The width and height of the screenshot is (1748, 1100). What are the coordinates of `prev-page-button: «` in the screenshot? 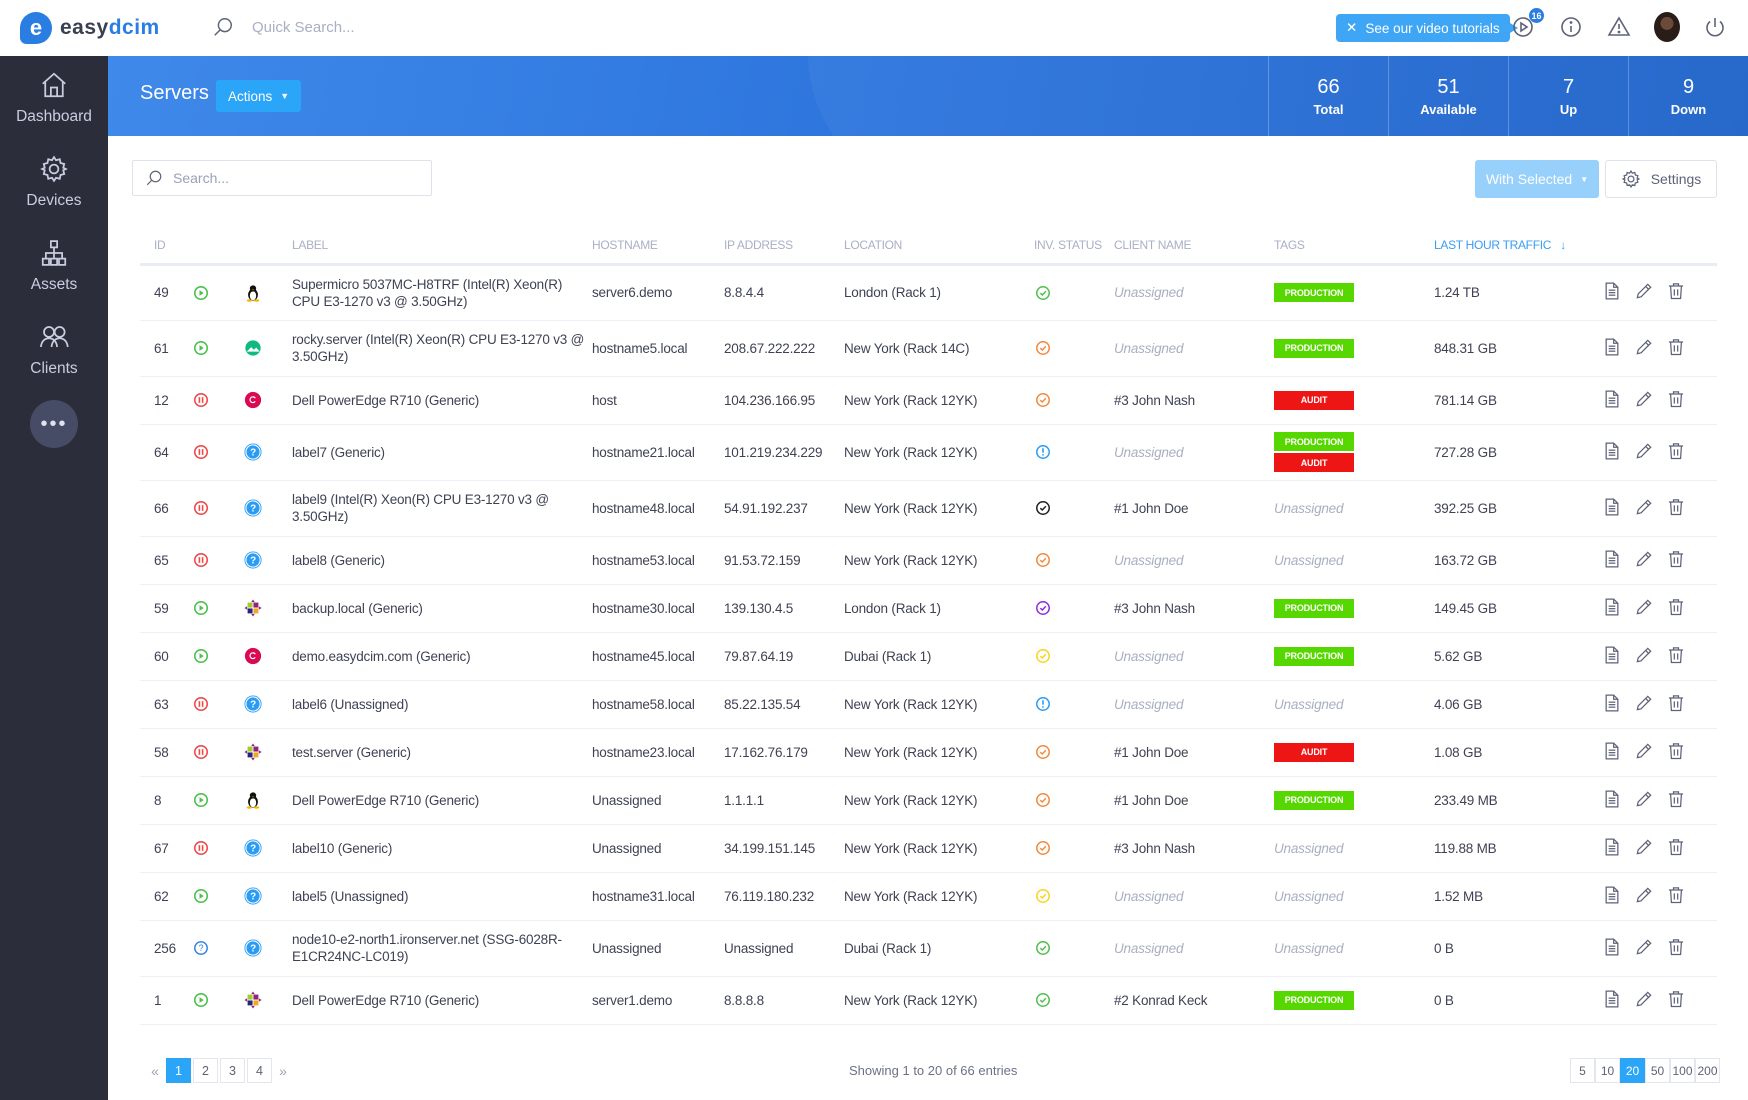 It's located at (155, 1070).